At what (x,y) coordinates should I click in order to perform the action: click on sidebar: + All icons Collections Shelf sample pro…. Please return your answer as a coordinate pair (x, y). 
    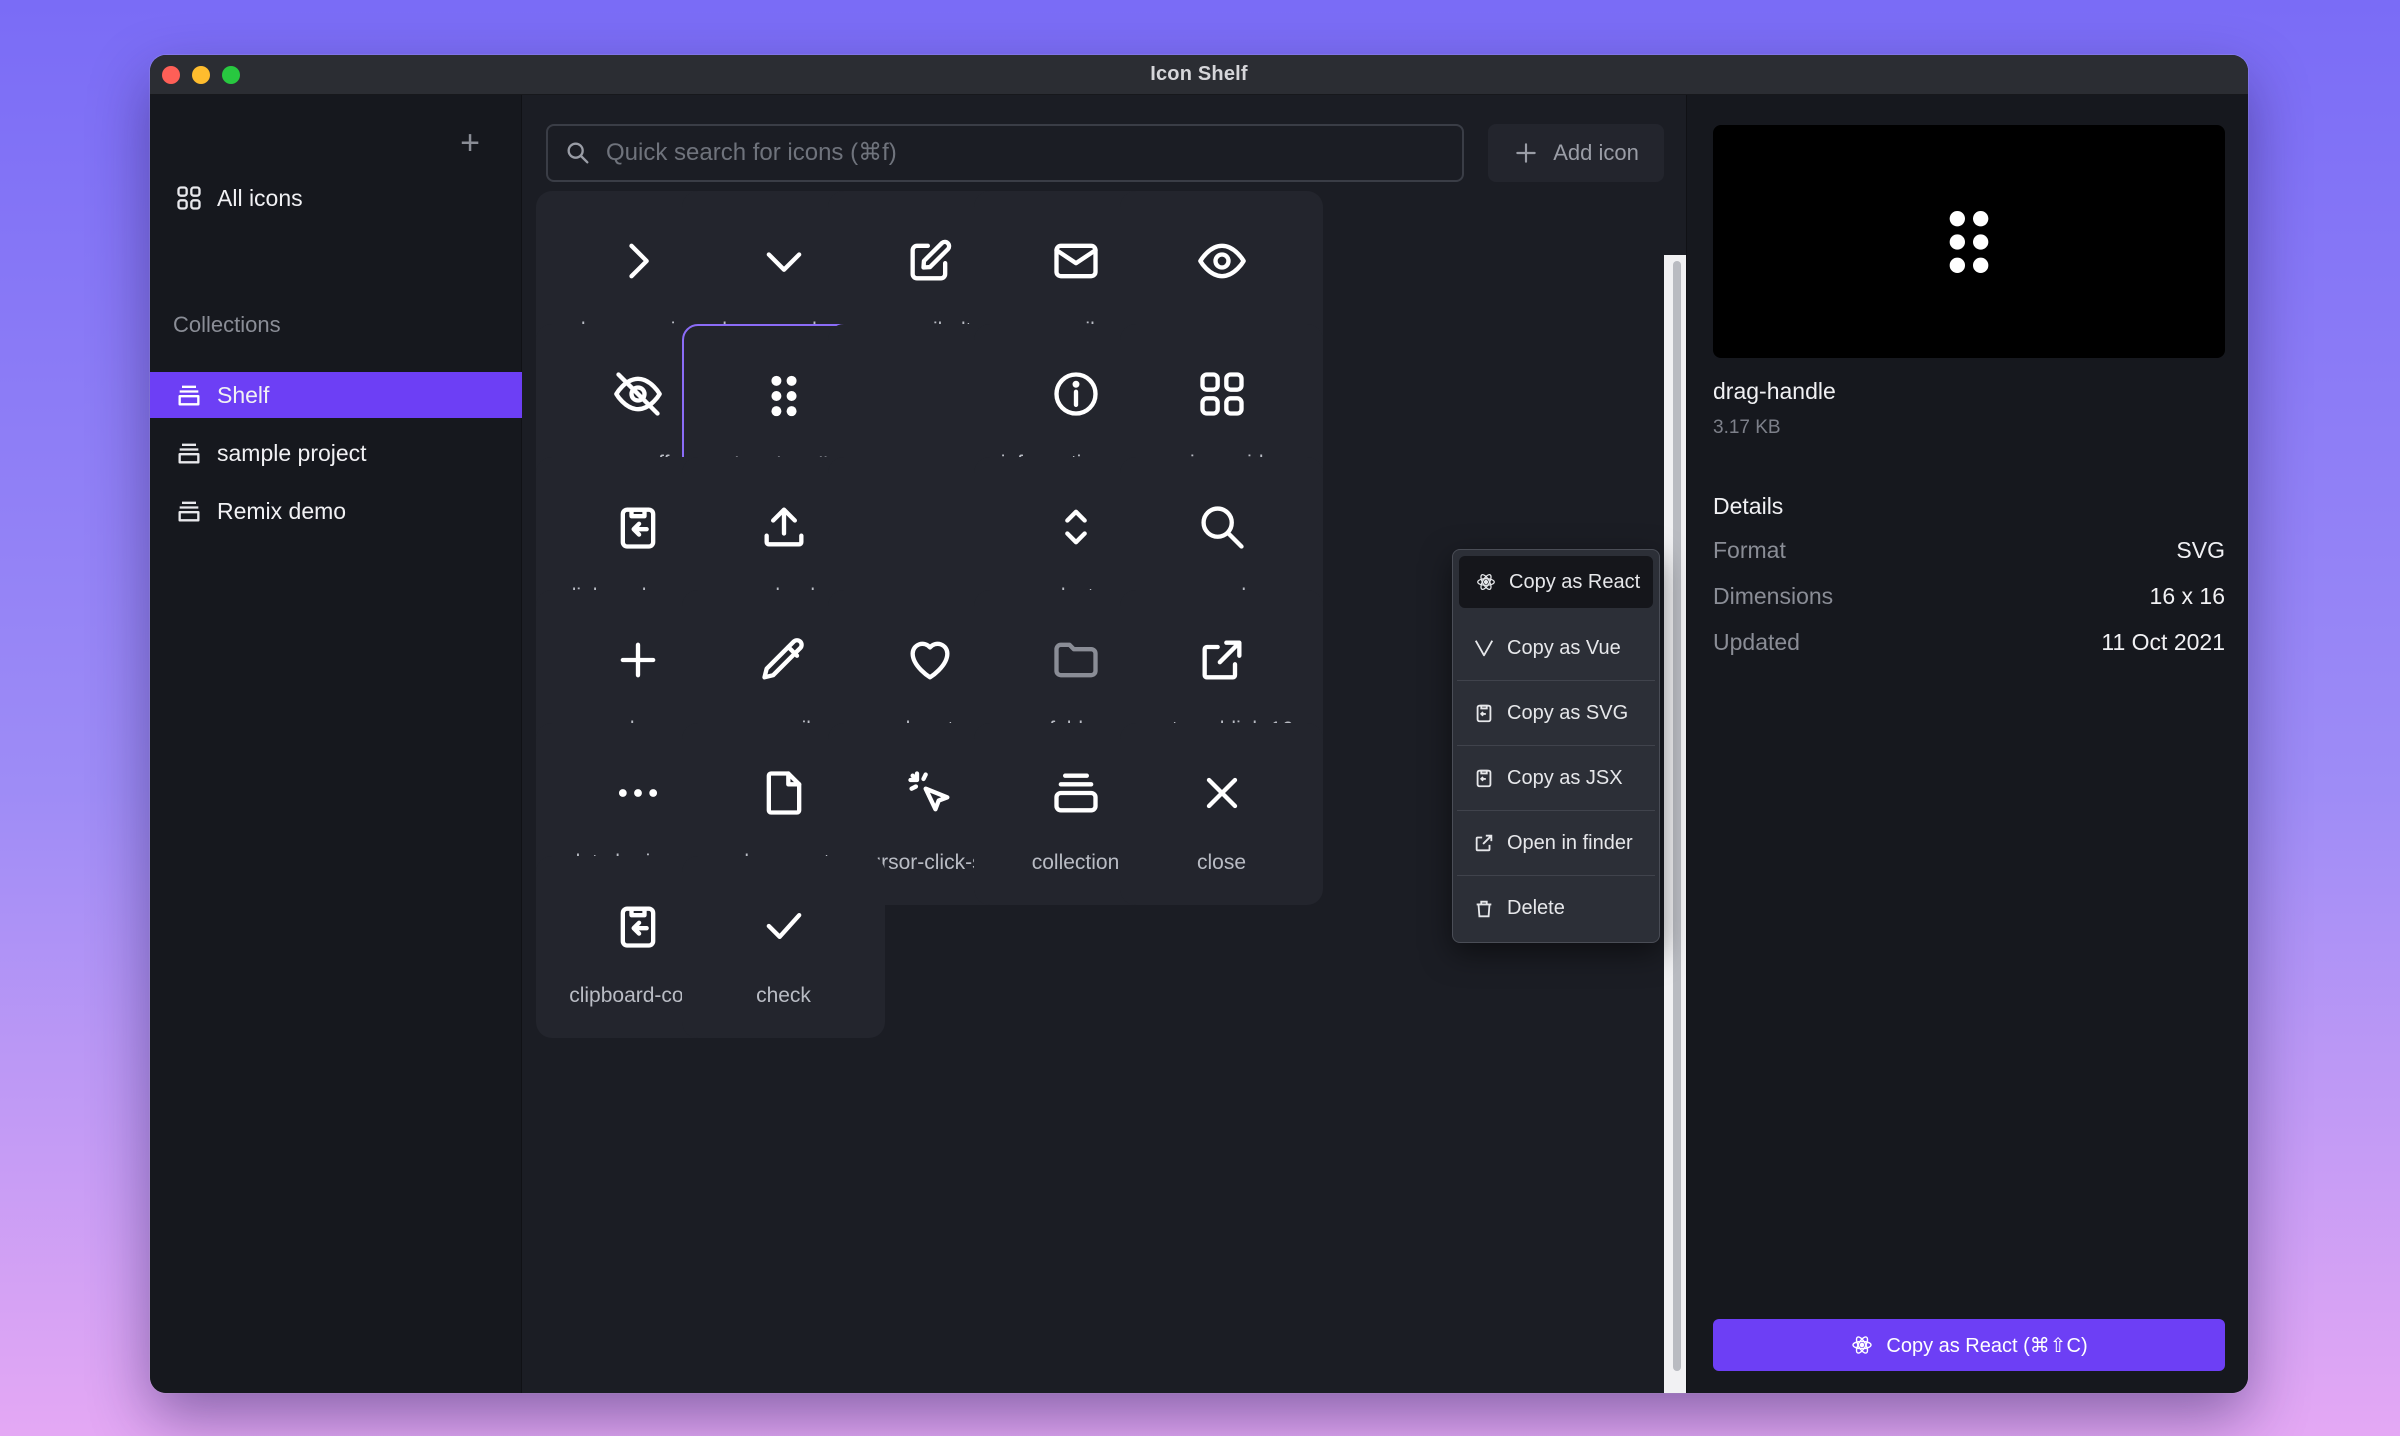
    Looking at the image, I should click on (336, 744).